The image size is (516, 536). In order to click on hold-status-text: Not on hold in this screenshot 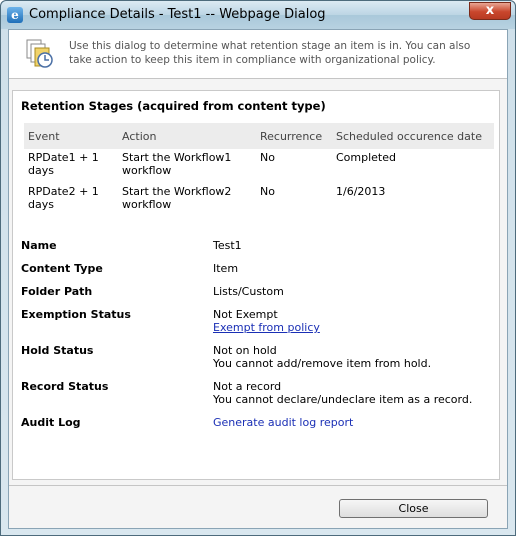, I will do `click(245, 350)`.